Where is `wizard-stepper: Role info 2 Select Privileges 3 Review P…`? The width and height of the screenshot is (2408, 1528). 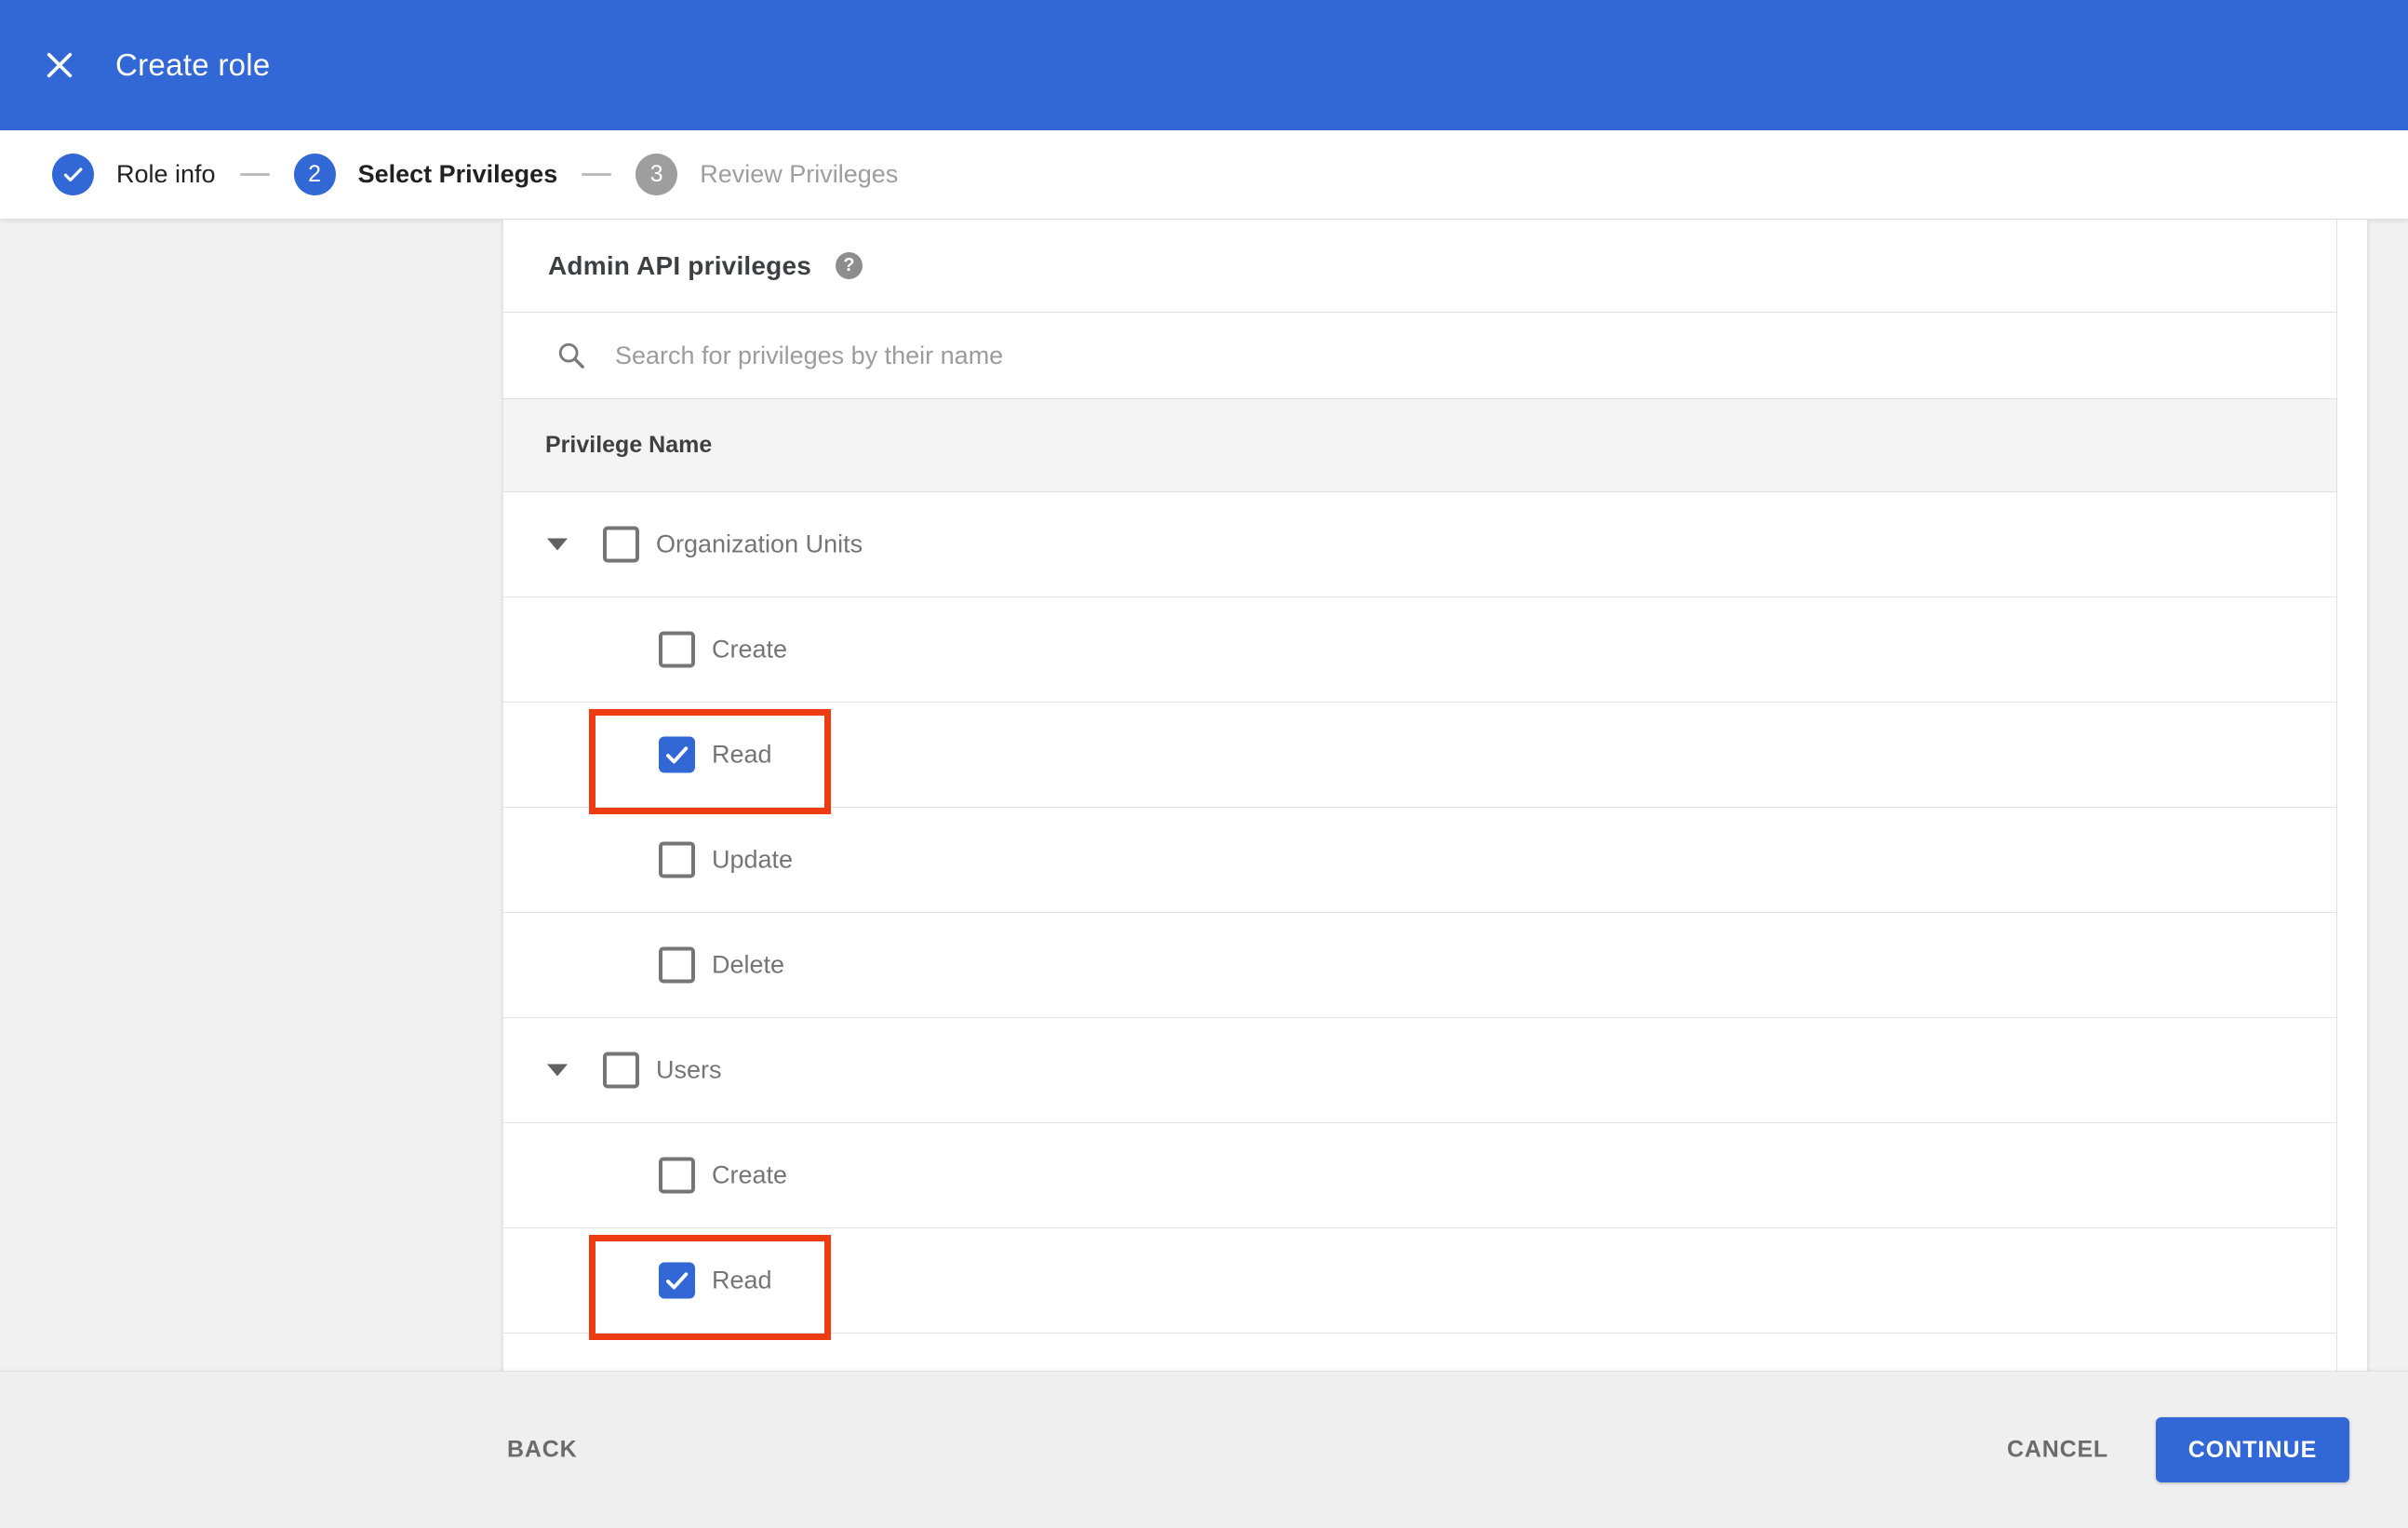
wizard-stepper: Role info 2 Select Privileges 3 Review P… is located at coordinates (1204, 175).